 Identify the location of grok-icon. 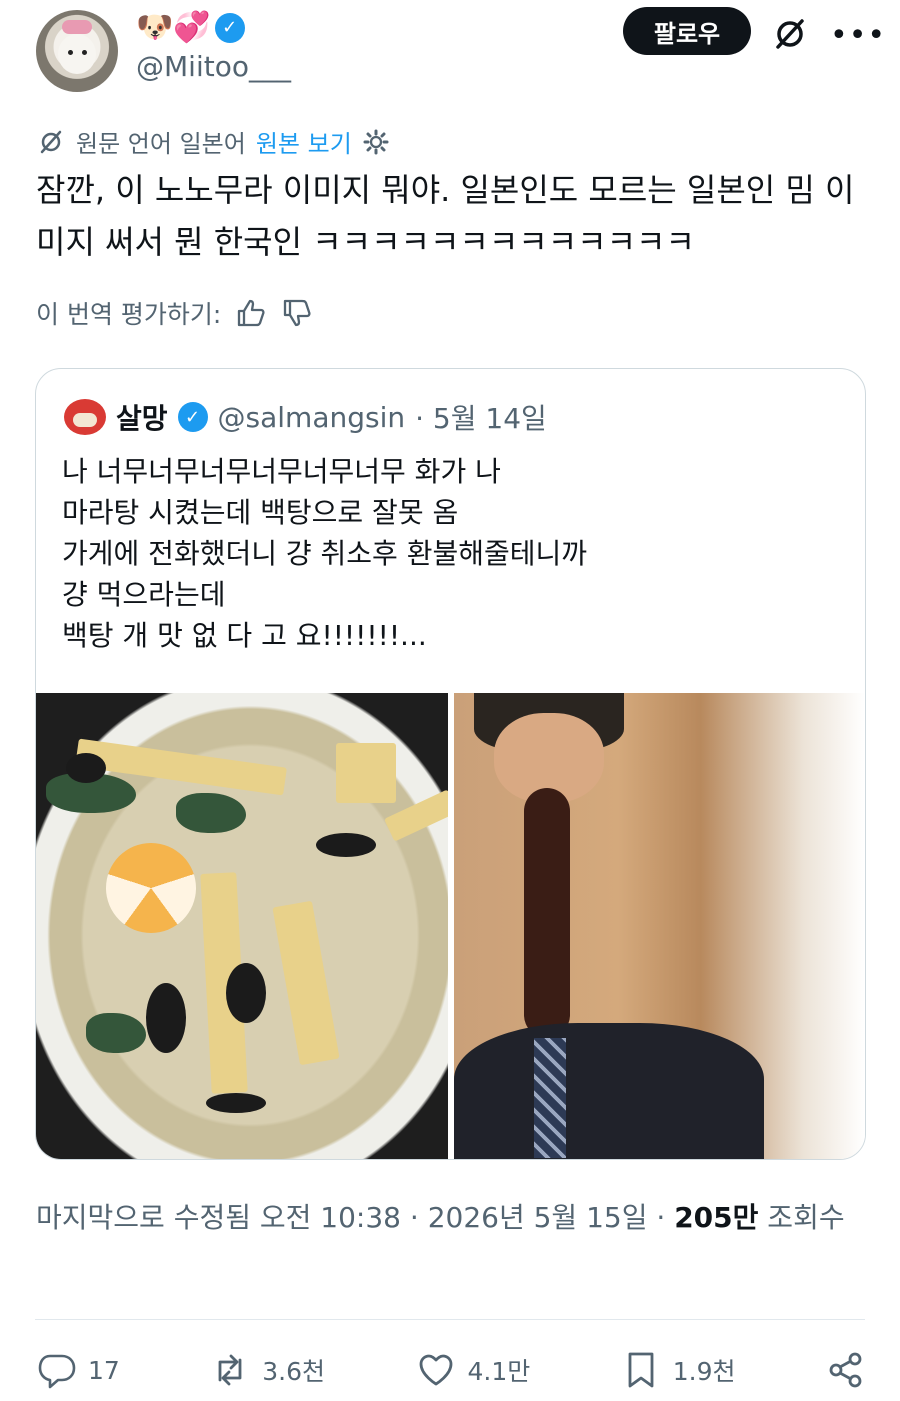
(790, 34).